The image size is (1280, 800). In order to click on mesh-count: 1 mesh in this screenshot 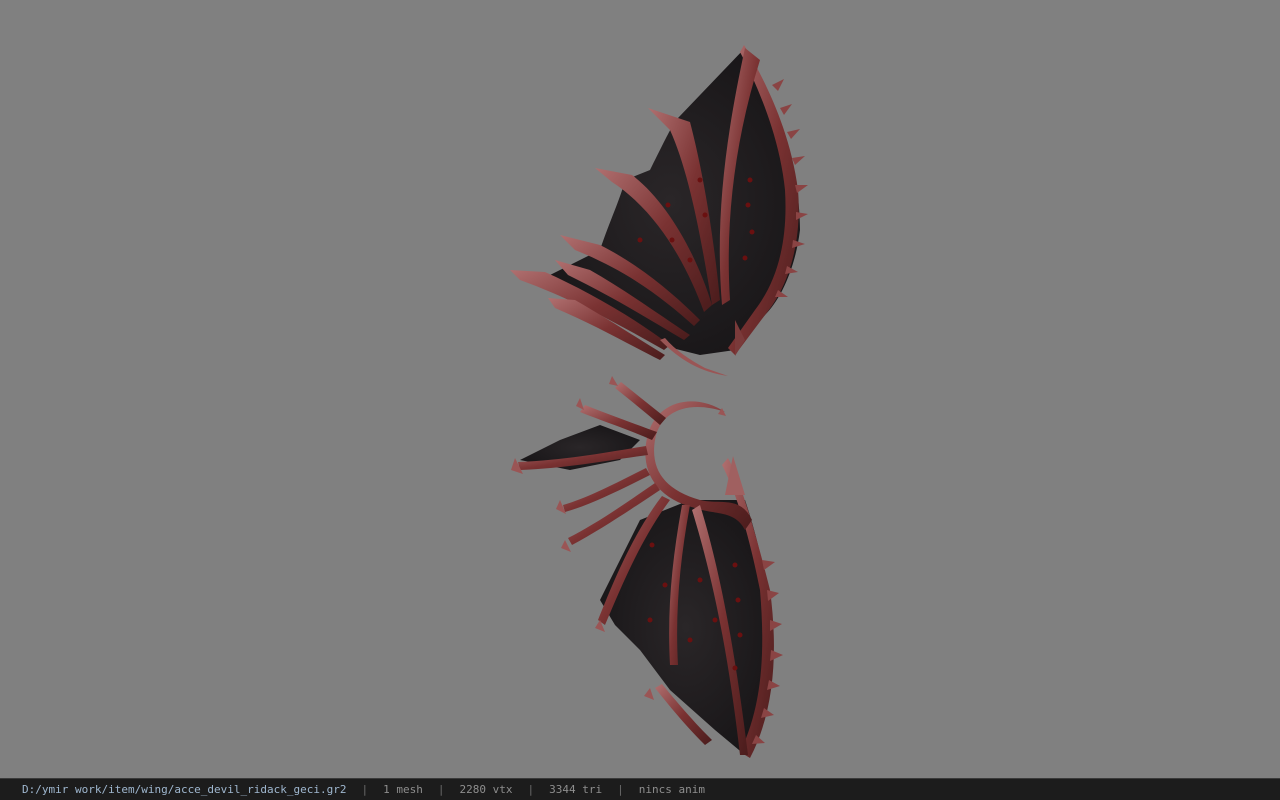, I will do `click(403, 789)`.